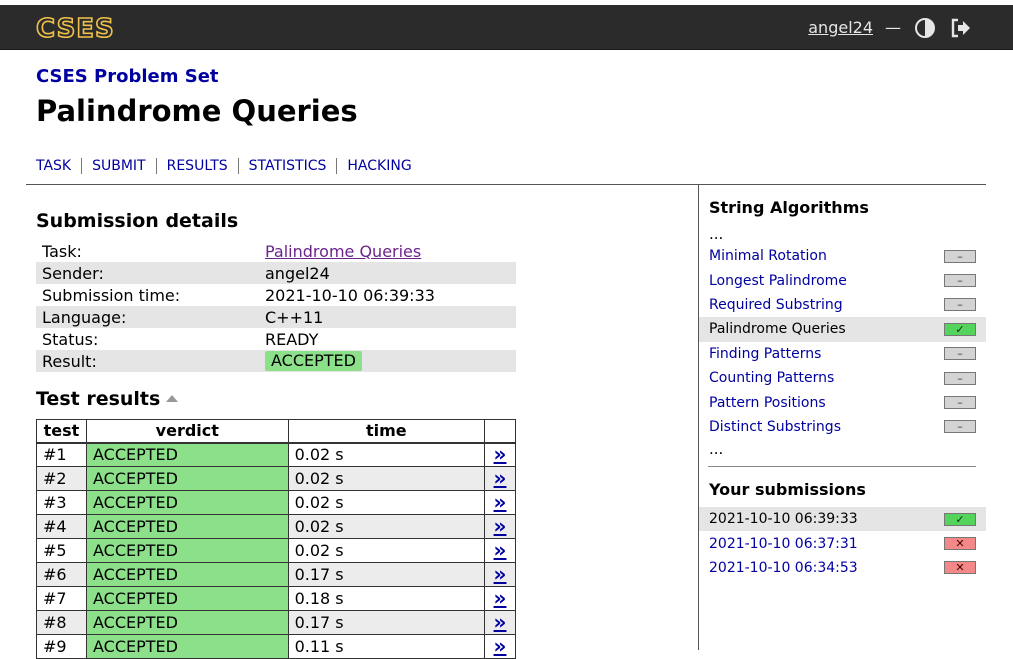 This screenshot has width=1013, height=659. What do you see at coordinates (842, 466) in the screenshot?
I see `sidebar-separator` at bounding box center [842, 466].